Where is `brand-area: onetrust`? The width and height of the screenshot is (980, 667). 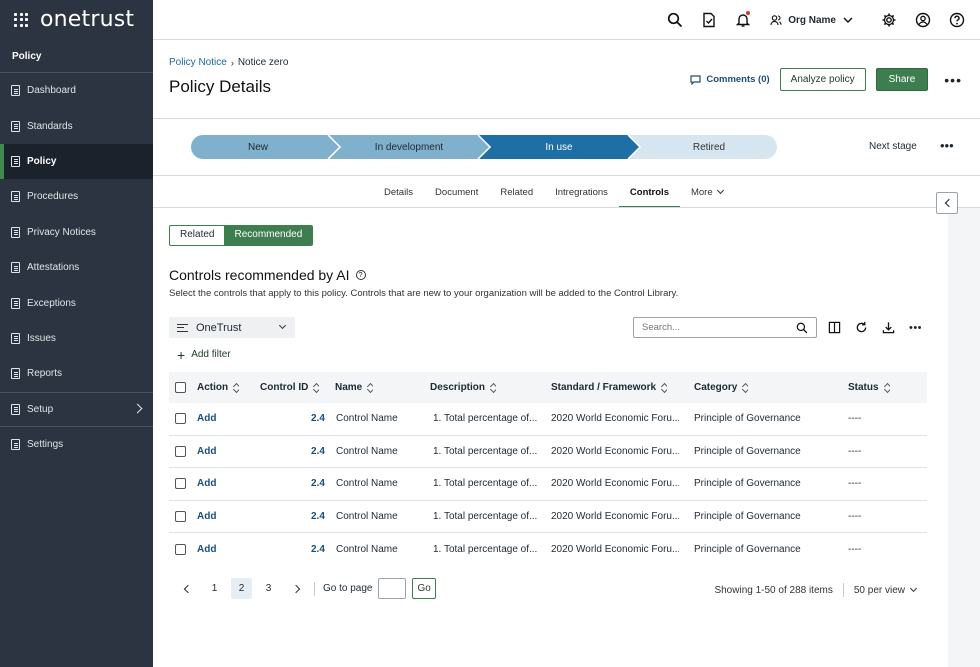 brand-area: onetrust is located at coordinates (76, 20).